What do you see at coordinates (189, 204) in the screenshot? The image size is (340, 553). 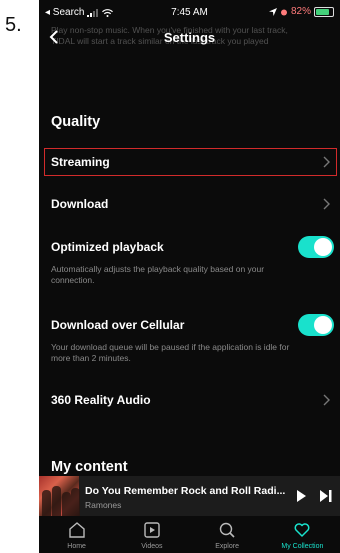 I see `download-row: Download` at bounding box center [189, 204].